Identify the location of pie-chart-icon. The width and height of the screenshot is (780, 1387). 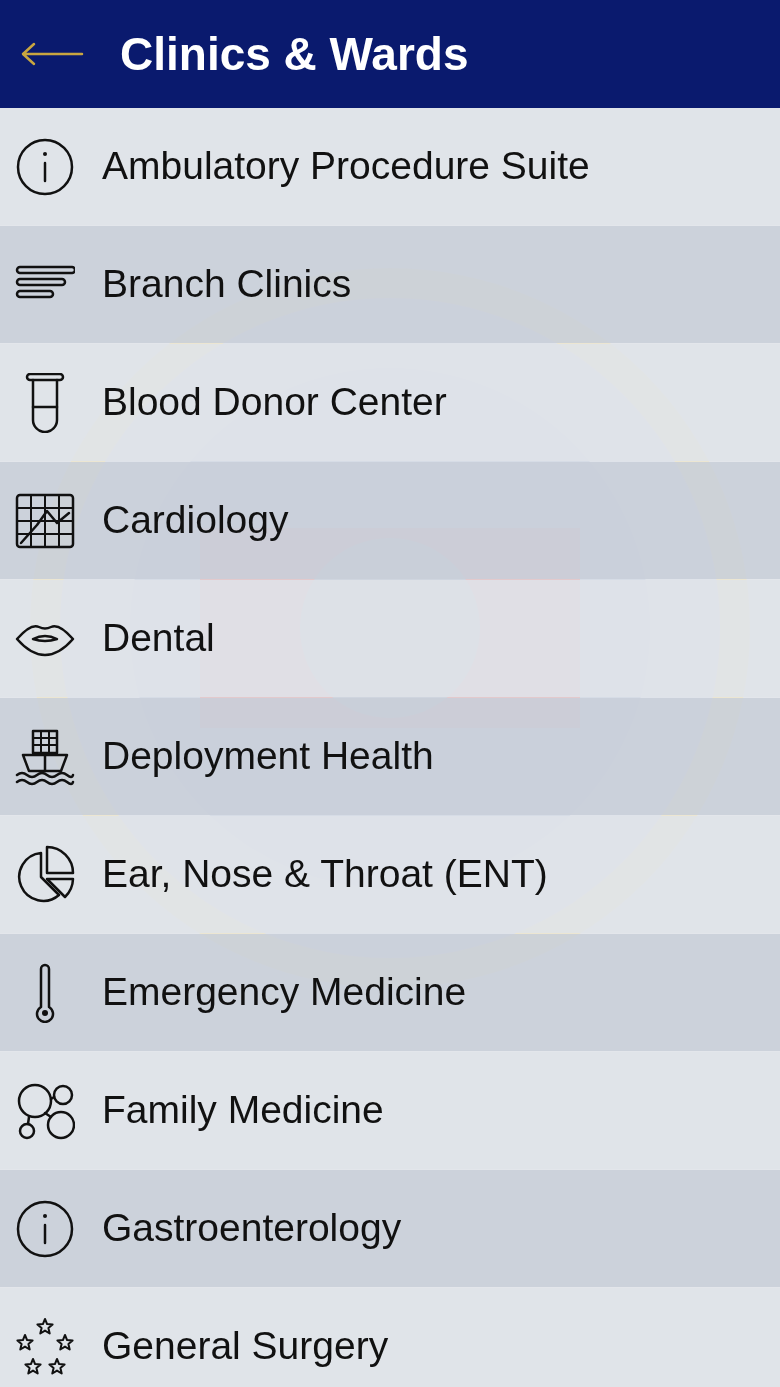
(45, 874).